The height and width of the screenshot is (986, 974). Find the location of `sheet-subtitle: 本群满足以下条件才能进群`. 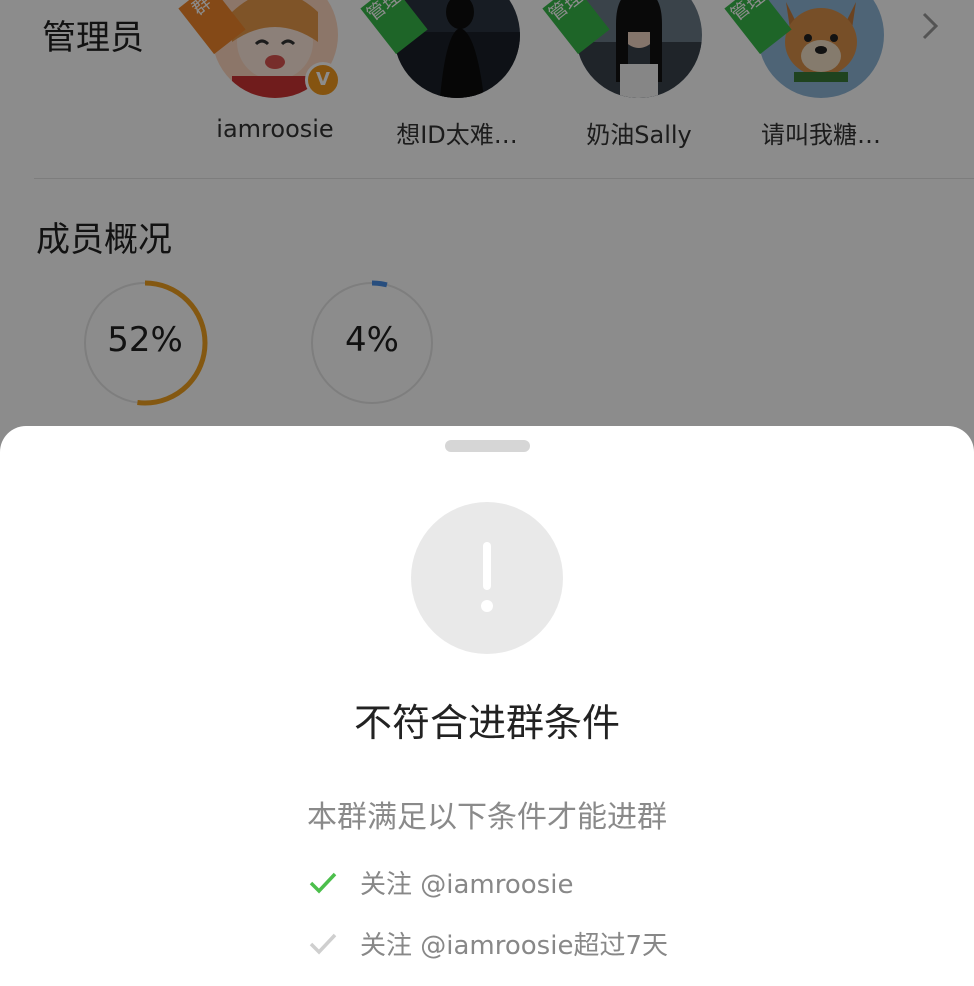

sheet-subtitle: 本群满足以下条件才能进群 is located at coordinates (487, 817).